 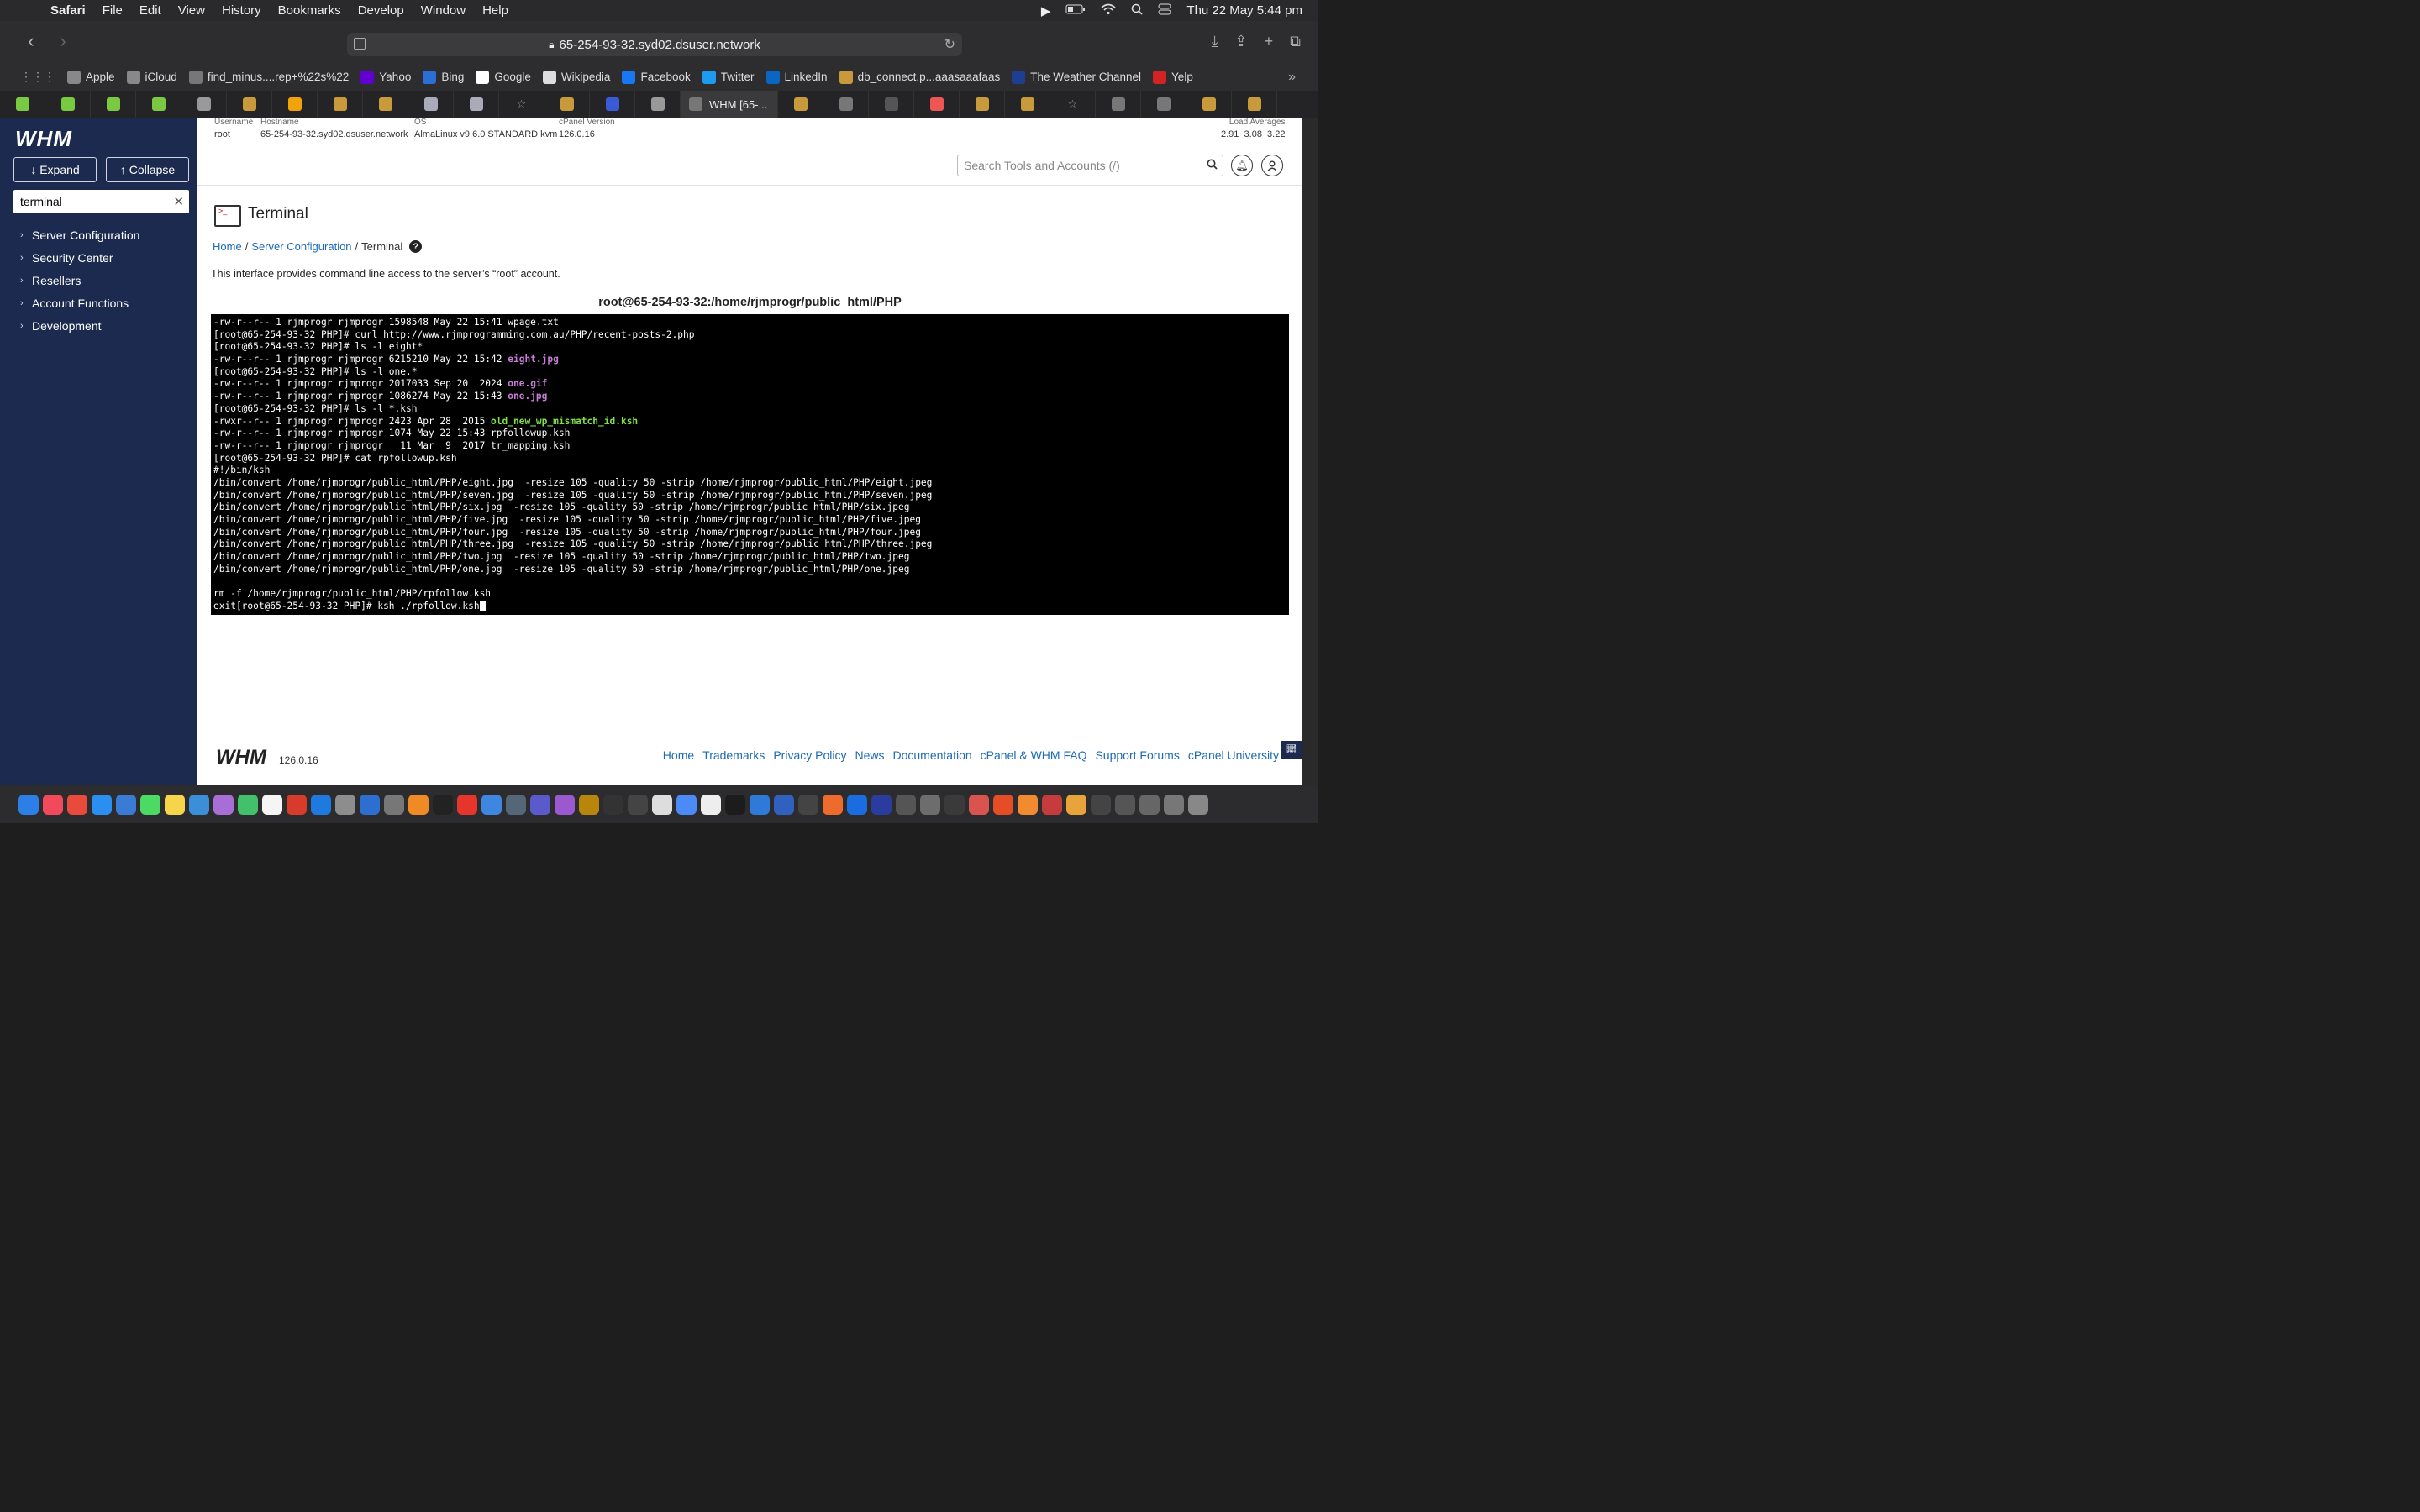 What do you see at coordinates (150, 10) in the screenshot?
I see `menu-edit: Edit` at bounding box center [150, 10].